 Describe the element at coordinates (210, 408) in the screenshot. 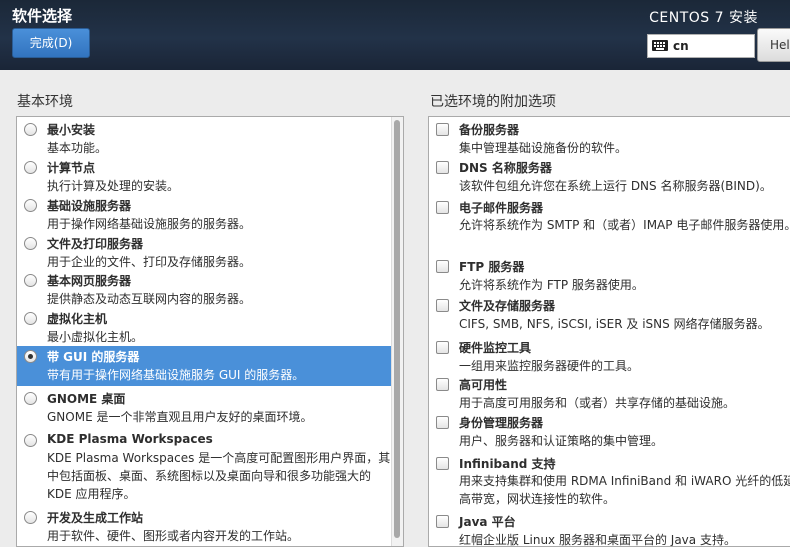

I see `environment-item-gnome-desktop: GNOME 桌面 GNOME 是一个非常直观且用户友好的桌面环境。` at that location.